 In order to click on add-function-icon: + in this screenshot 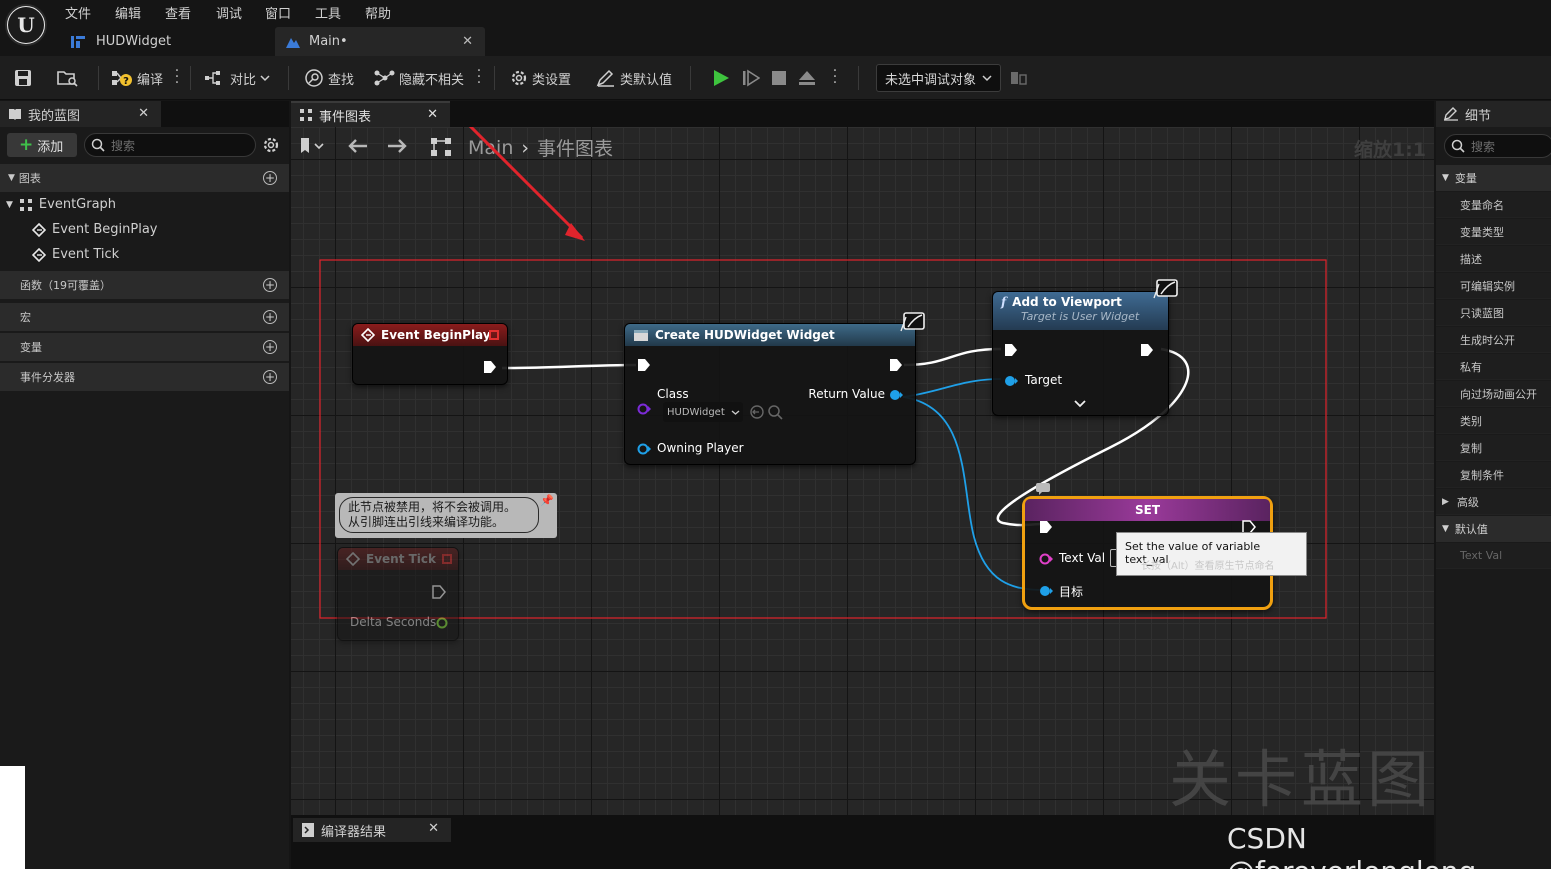, I will do `click(270, 285)`.